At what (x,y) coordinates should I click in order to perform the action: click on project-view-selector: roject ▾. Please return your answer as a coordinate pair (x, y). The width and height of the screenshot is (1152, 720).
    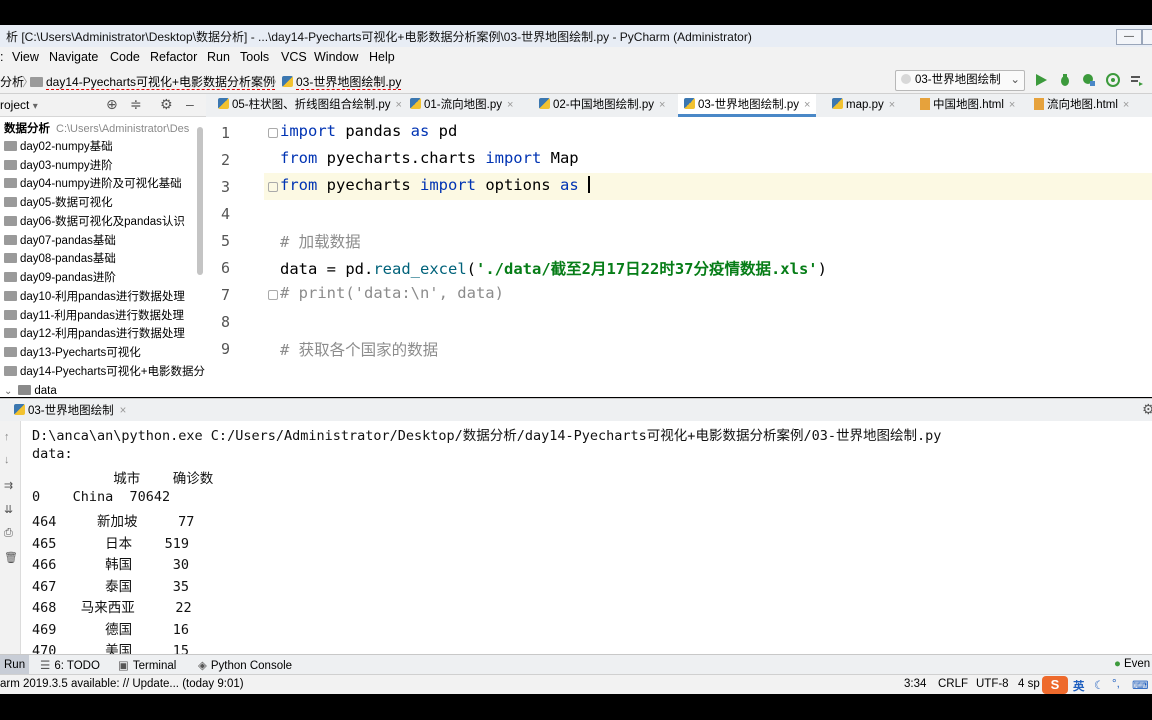
    Looking at the image, I should click on (19, 105).